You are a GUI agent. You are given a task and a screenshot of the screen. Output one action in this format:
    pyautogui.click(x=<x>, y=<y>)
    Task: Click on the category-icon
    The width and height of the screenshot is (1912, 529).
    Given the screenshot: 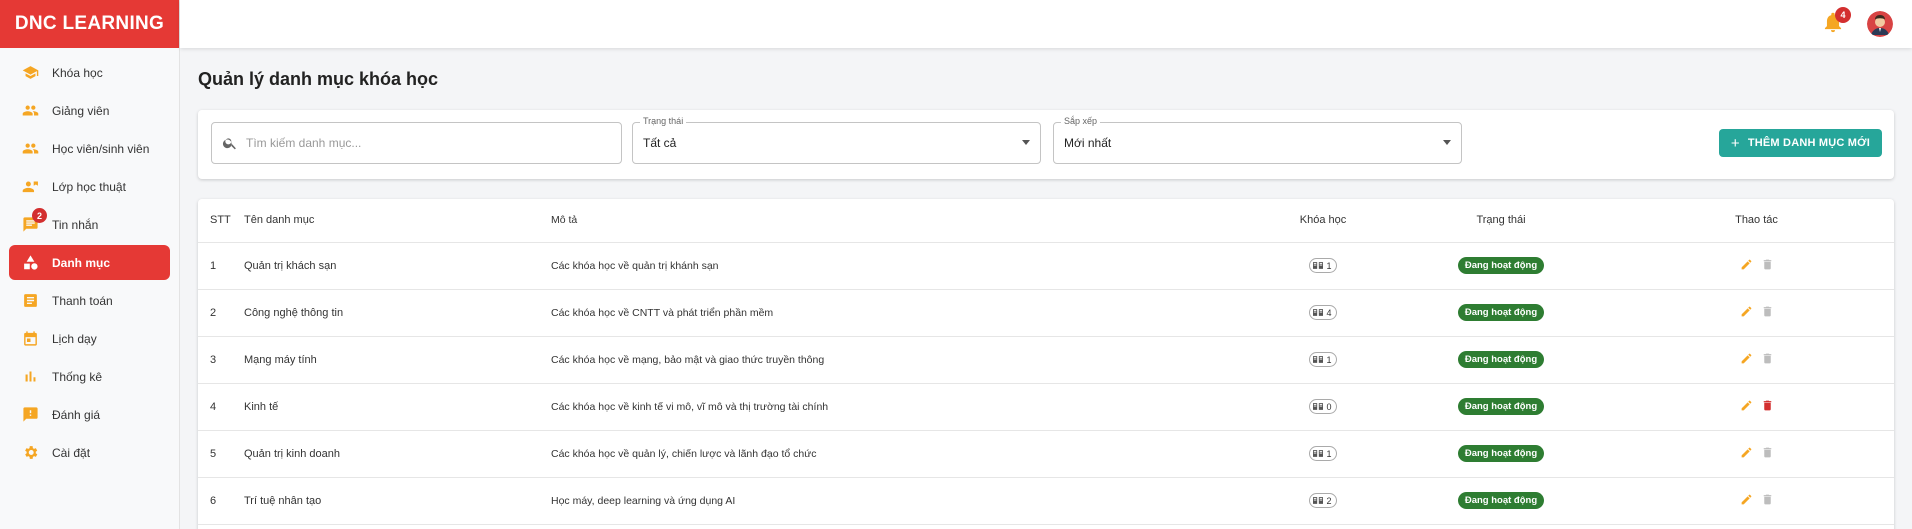 What is the action you would take?
    pyautogui.click(x=30, y=263)
    